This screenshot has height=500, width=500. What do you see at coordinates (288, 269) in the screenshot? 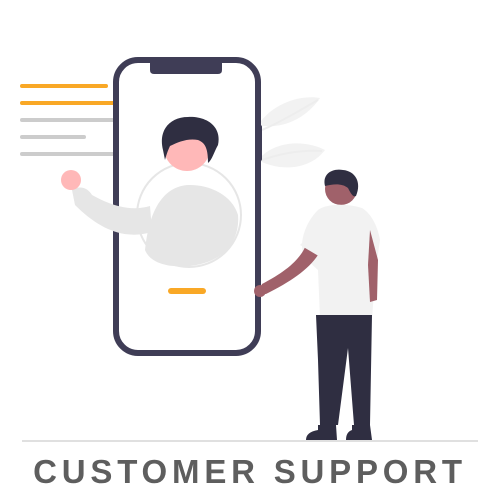
I see `person-arm` at bounding box center [288, 269].